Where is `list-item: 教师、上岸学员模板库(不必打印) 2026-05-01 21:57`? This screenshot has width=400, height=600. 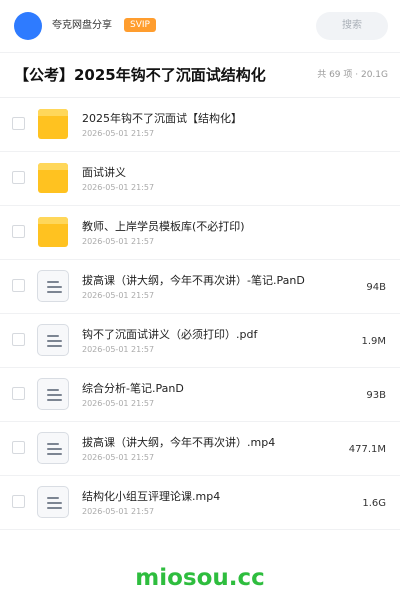 list-item: 教师、上岸学员模板库(不必打印) 2026-05-01 21:57 is located at coordinates (200, 233).